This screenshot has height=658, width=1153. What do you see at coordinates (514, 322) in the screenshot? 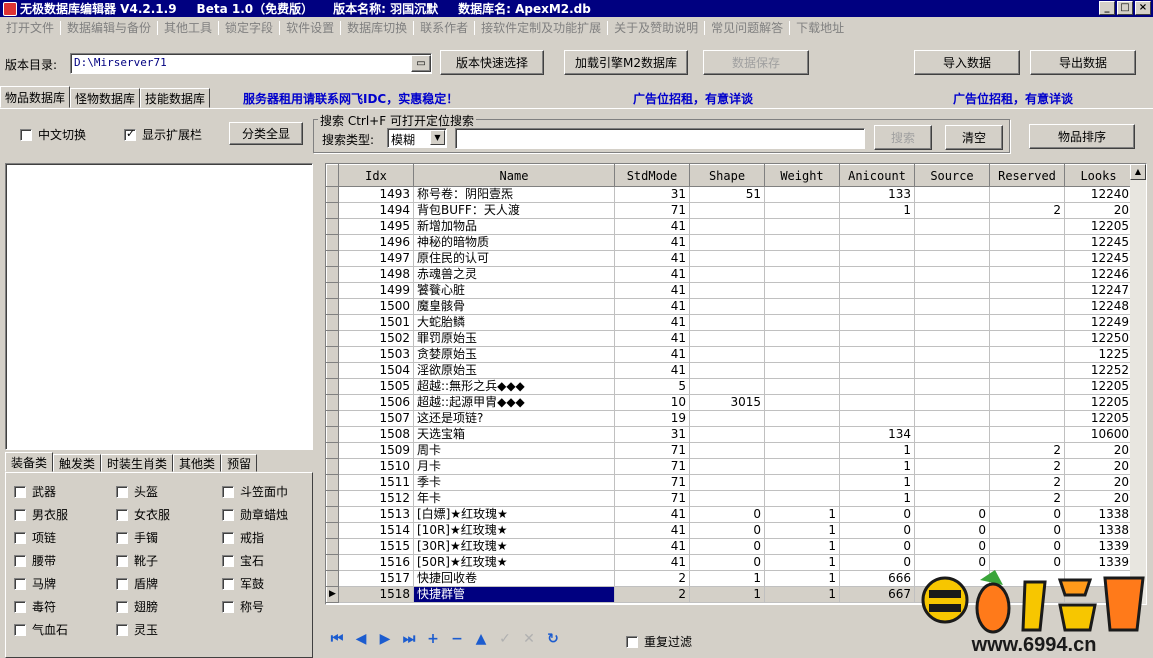
I see `cell-name: 大蛇胎鳞` at bounding box center [514, 322].